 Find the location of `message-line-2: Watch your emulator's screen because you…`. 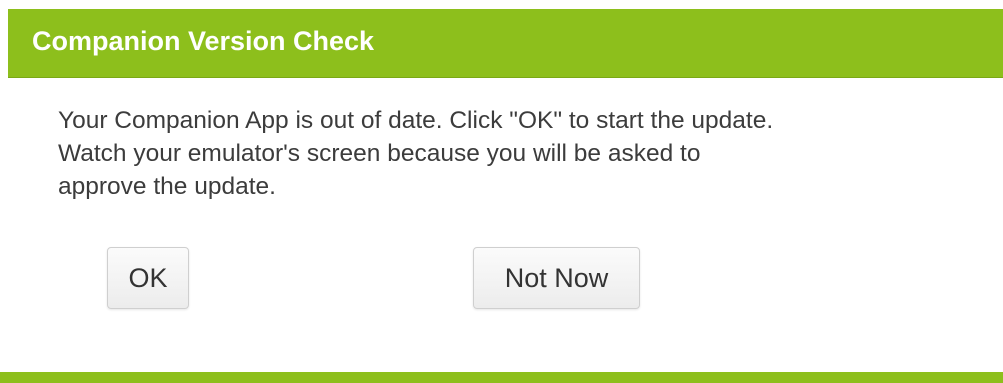

message-line-2: Watch your emulator's screen because you… is located at coordinates (379, 153).